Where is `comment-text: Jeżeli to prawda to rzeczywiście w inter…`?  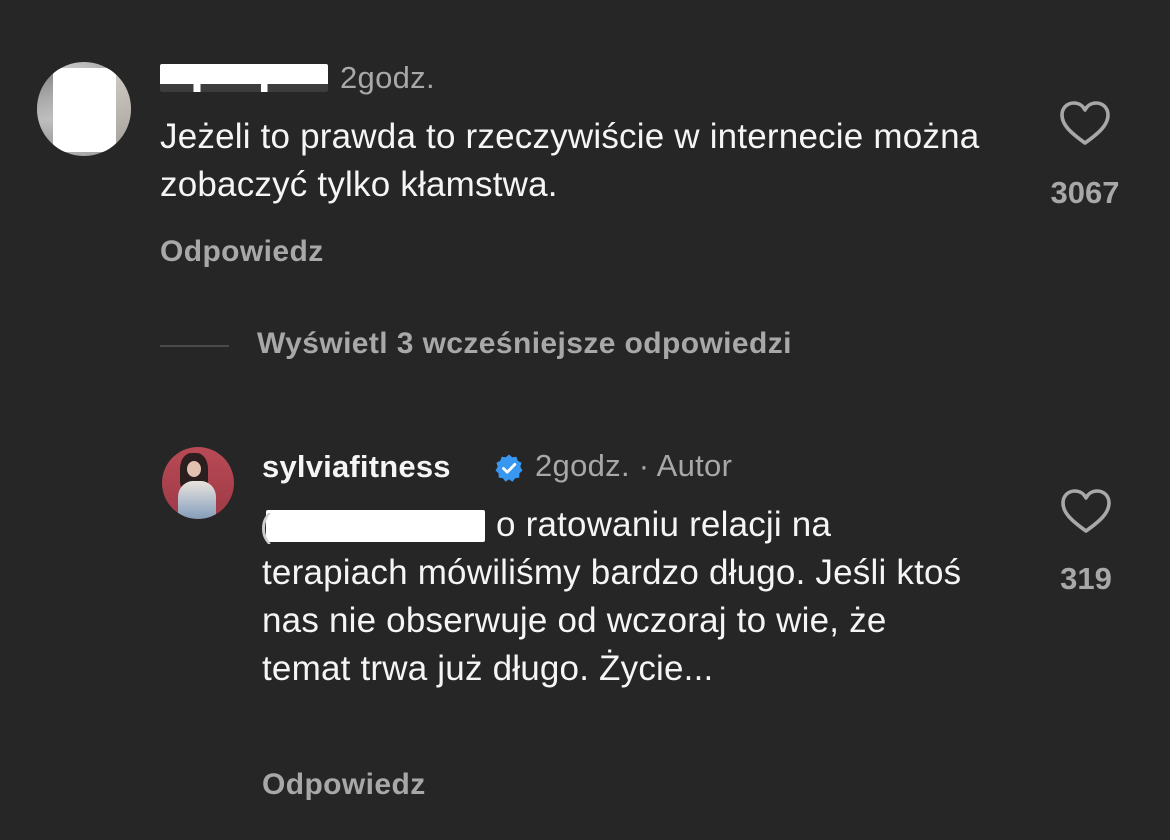
comment-text: Jeżeli to prawda to rzeczywiście w inter… is located at coordinates (570, 160).